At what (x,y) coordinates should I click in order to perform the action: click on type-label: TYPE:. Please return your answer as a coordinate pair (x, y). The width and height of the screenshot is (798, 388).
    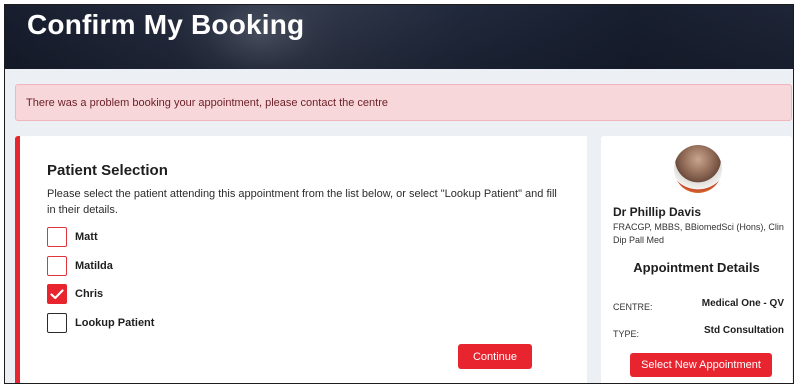
    Looking at the image, I should click on (626, 334).